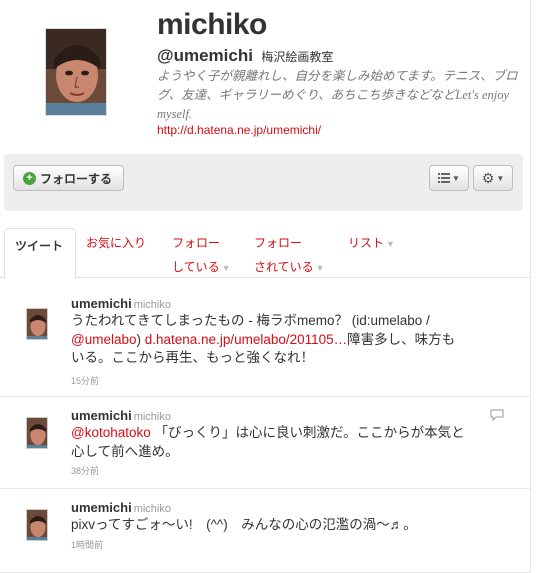 Image resolution: width=545 pixels, height=573 pixels. I want to click on profile-handle: @umemichi, so click(205, 55).